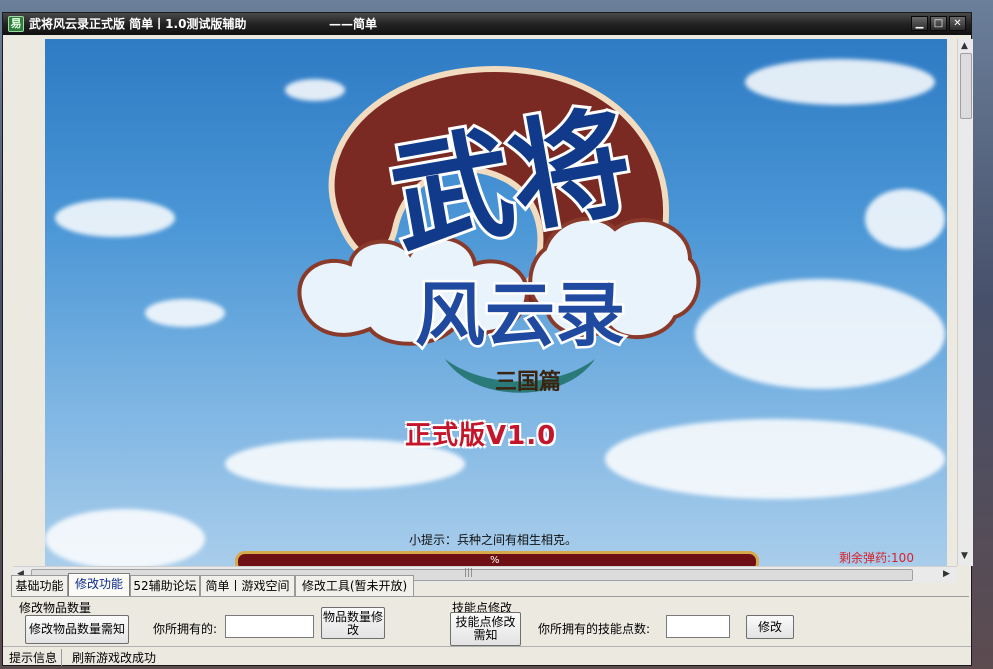  I want to click on vertical-scrollbar: ▲ ▼, so click(965, 302).